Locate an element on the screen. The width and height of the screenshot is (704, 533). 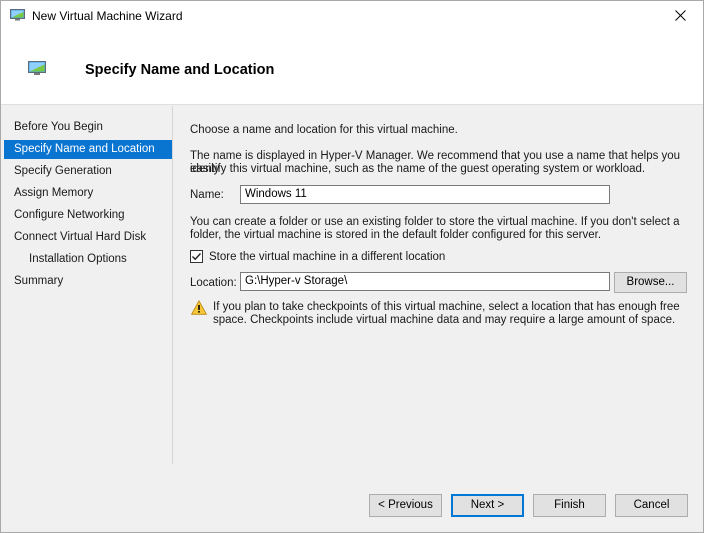
window-title: New Virtual Machine Wizard is located at coordinates (107, 16).